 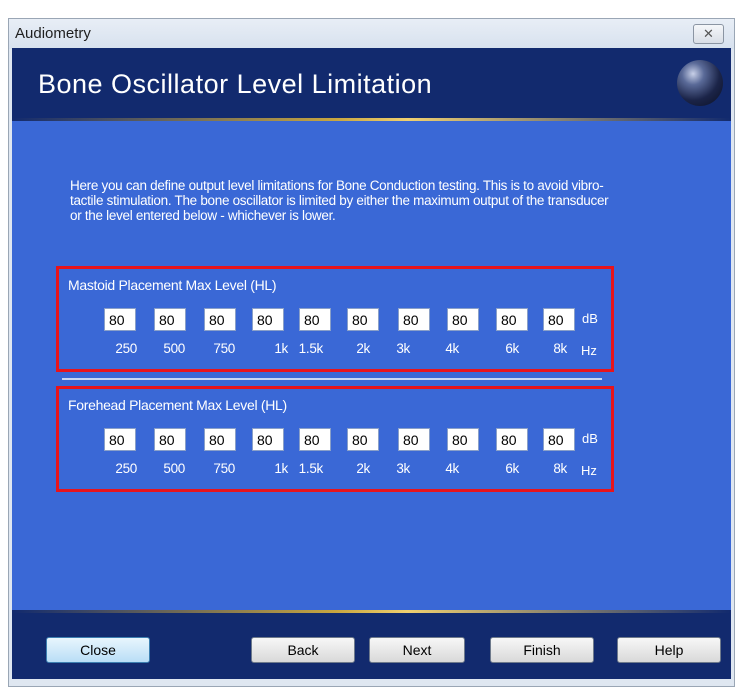 What do you see at coordinates (332, 379) in the screenshot?
I see `group-separator` at bounding box center [332, 379].